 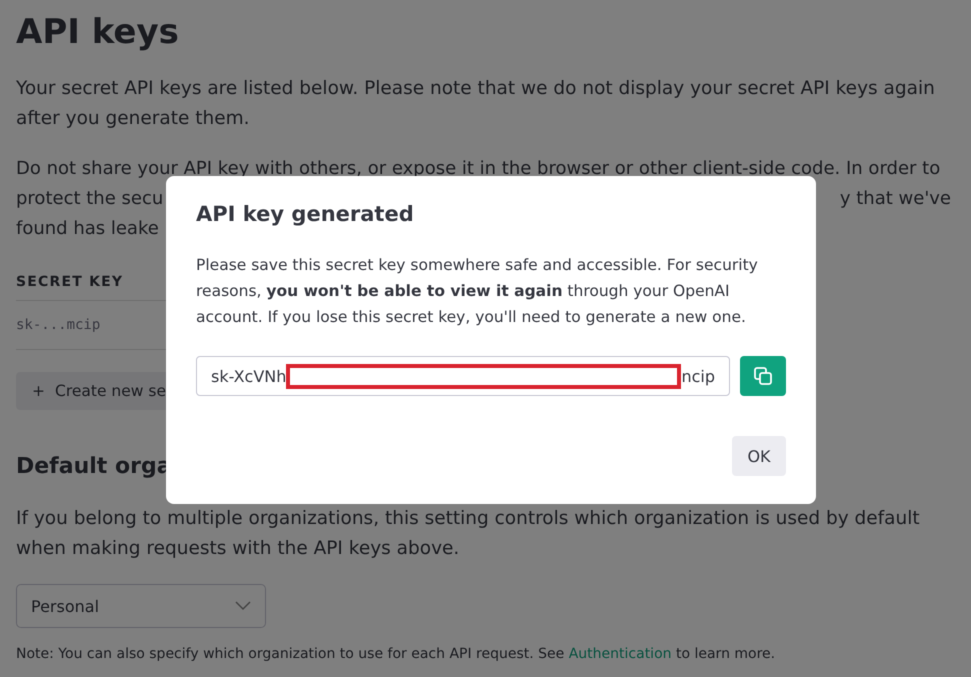 I want to click on organization-select: Personal, so click(x=141, y=606).